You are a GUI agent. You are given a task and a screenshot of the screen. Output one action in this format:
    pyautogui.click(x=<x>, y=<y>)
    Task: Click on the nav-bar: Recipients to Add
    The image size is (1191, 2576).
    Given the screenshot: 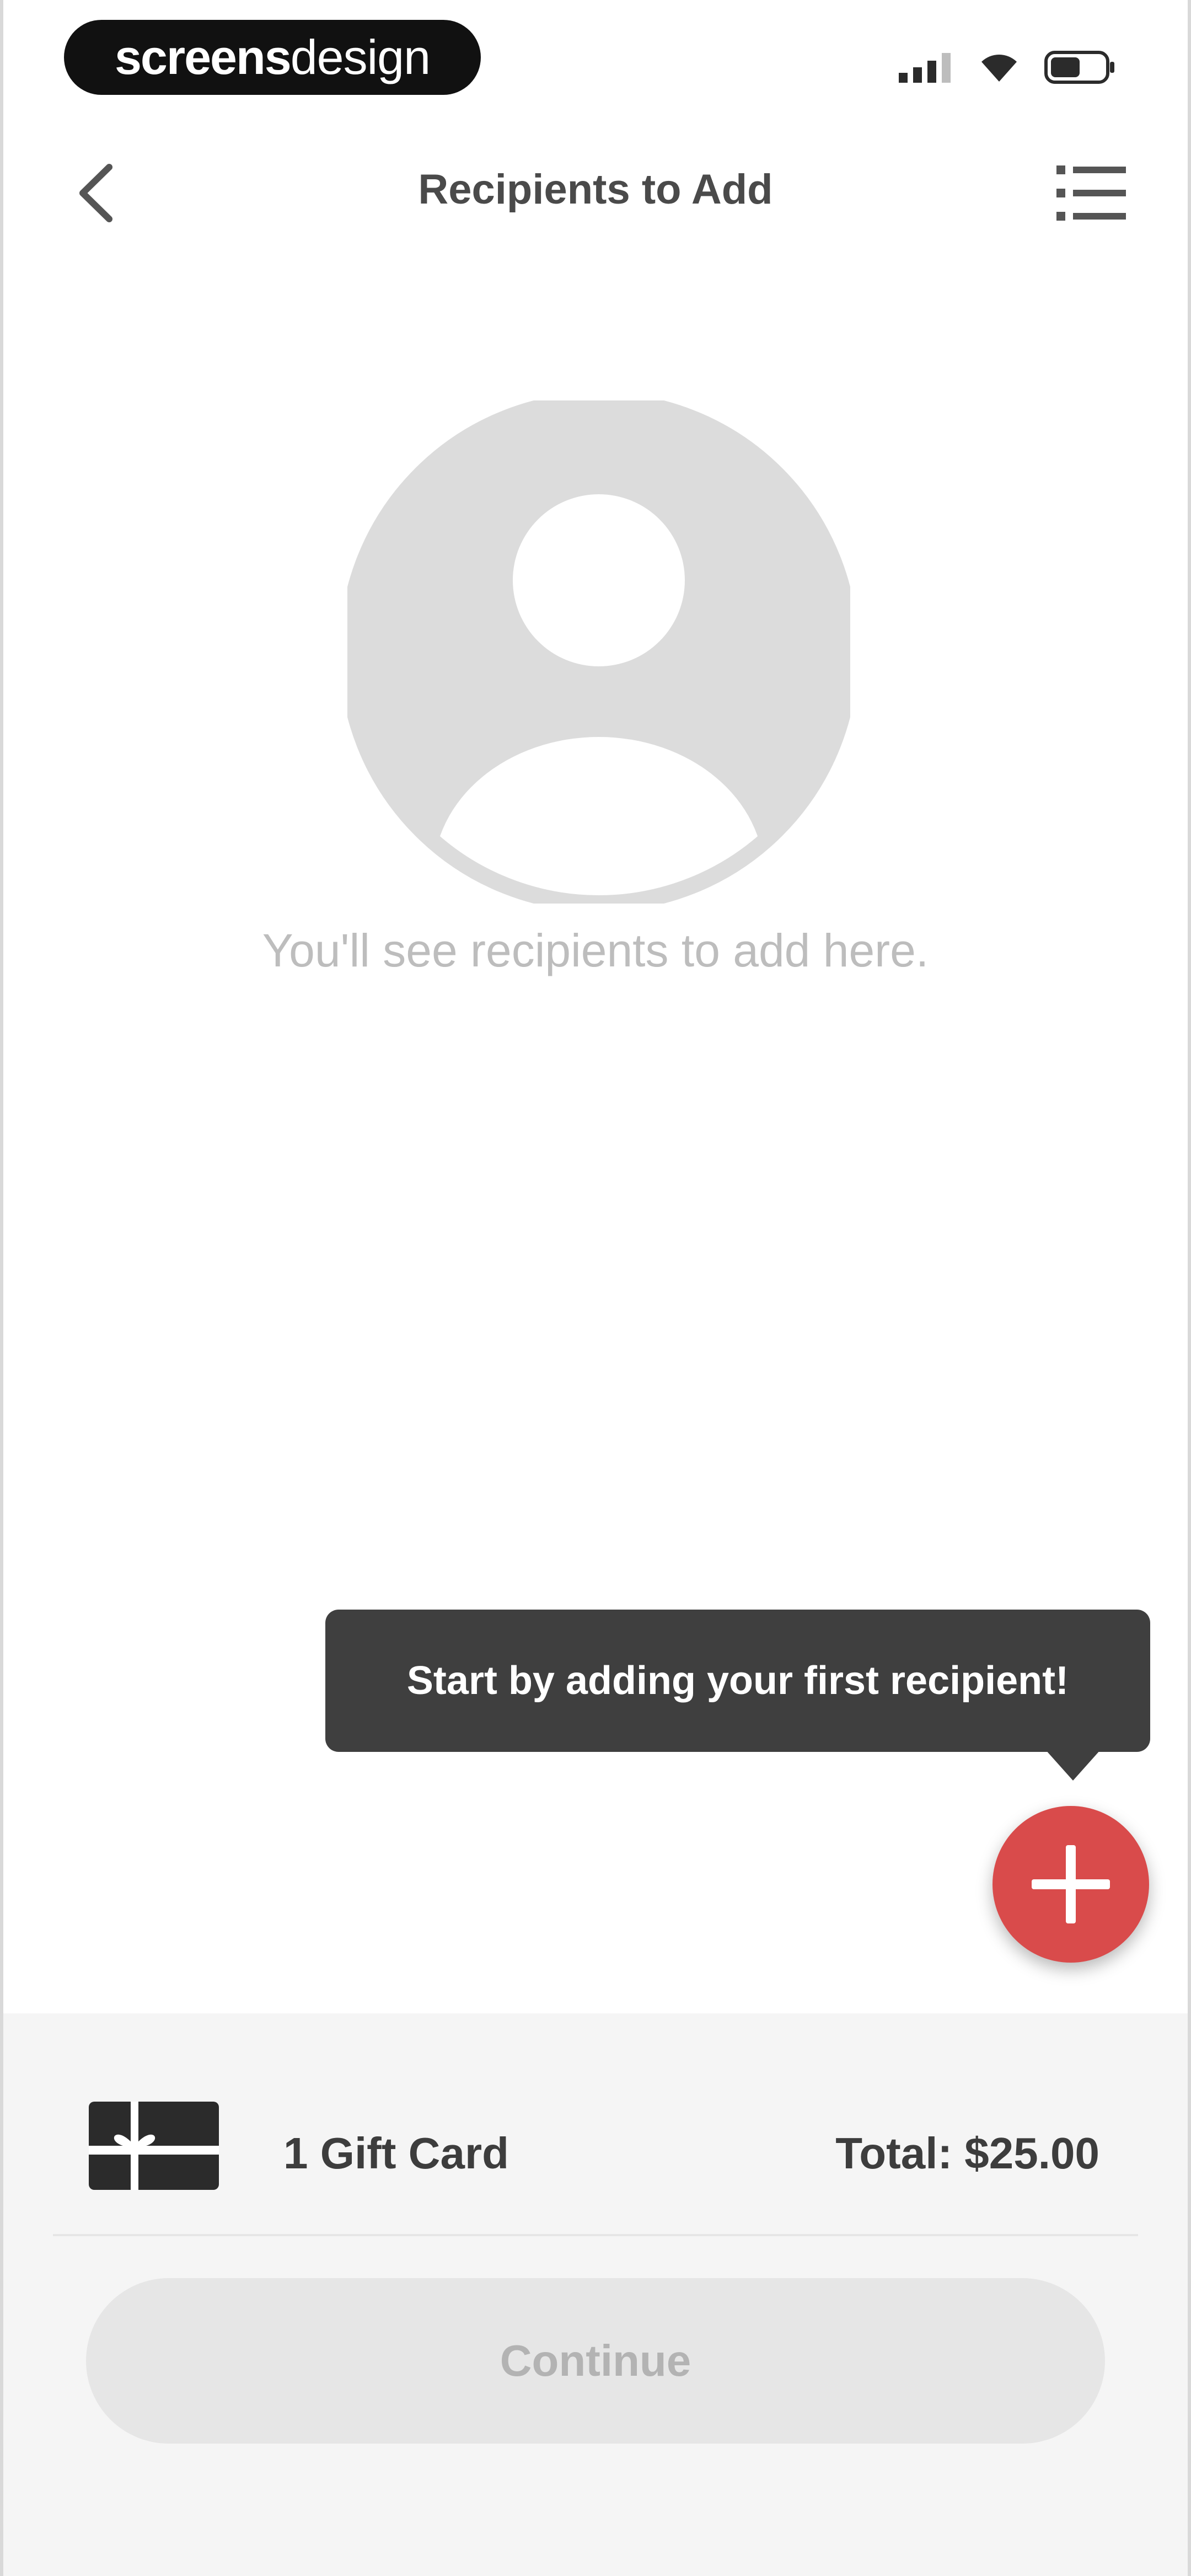 What is the action you would take?
    pyautogui.click(x=595, y=193)
    